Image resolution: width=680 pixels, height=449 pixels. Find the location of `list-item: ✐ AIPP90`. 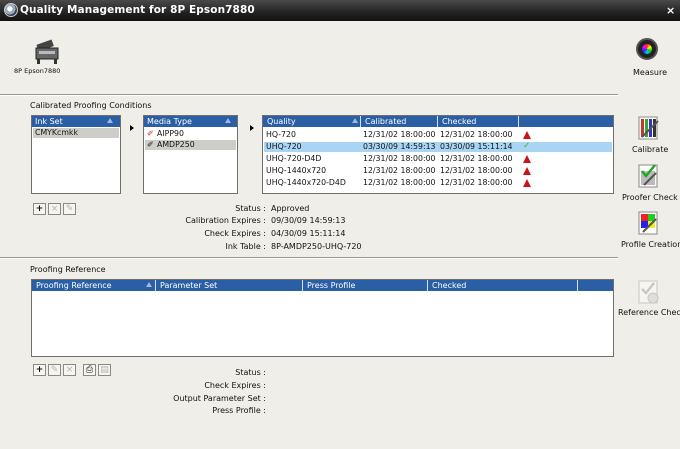

list-item: ✐ AIPP90 is located at coordinates (190, 134).